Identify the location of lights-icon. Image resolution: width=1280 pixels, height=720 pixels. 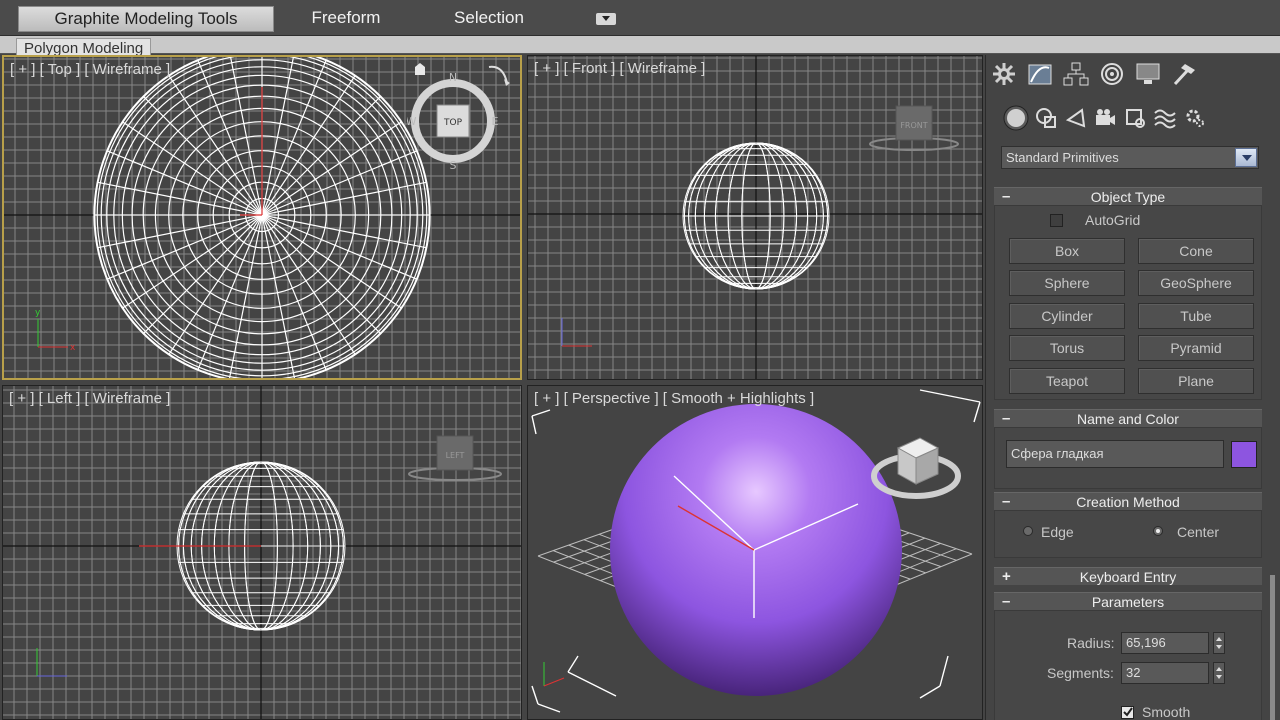
(1076, 118).